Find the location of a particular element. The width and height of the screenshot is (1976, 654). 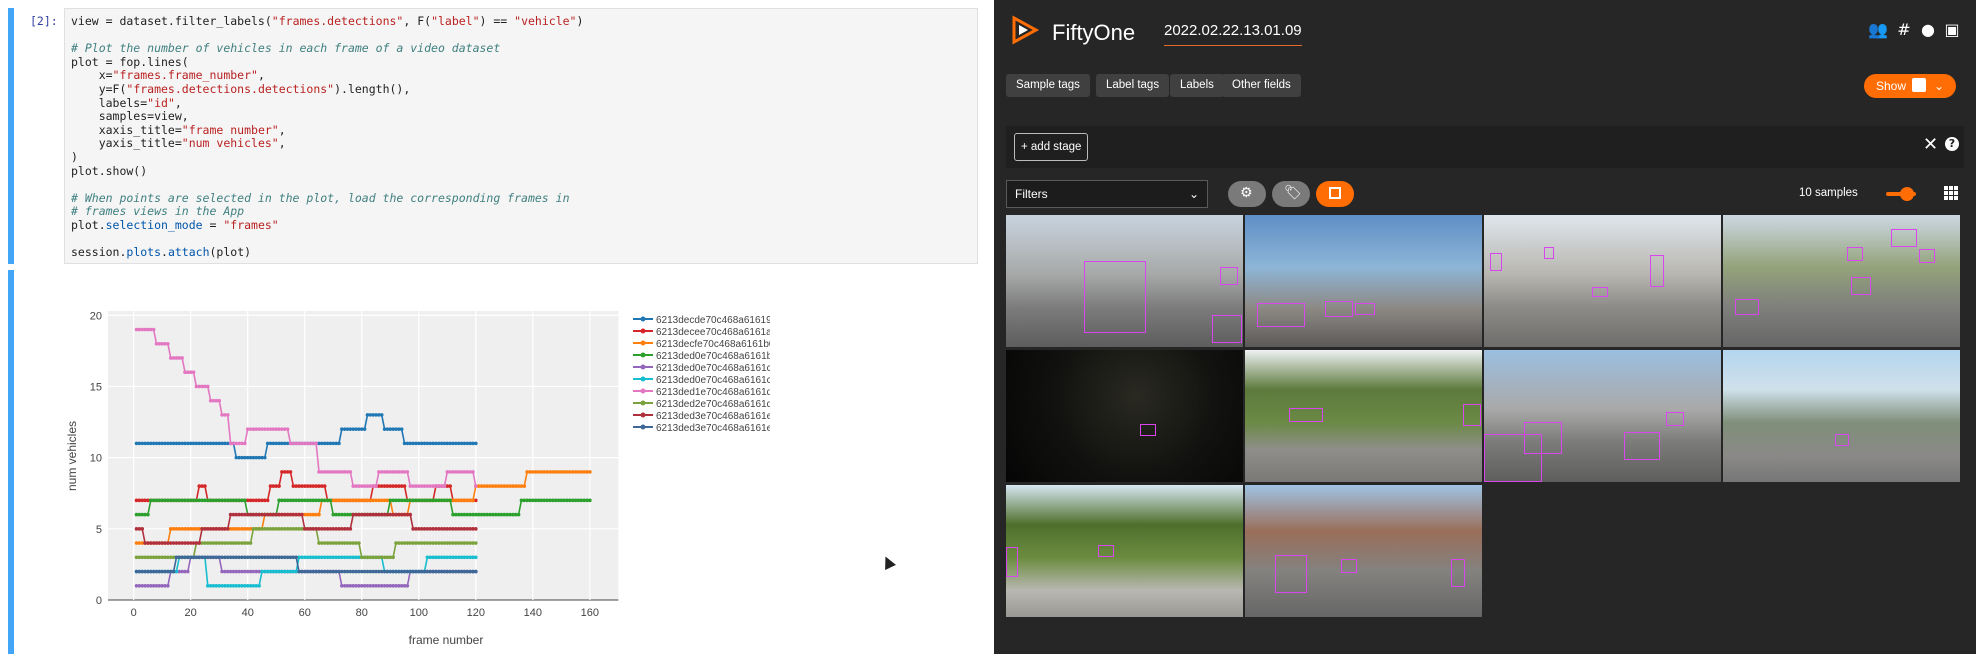

users-icon: 👥 is located at coordinates (1878, 30).